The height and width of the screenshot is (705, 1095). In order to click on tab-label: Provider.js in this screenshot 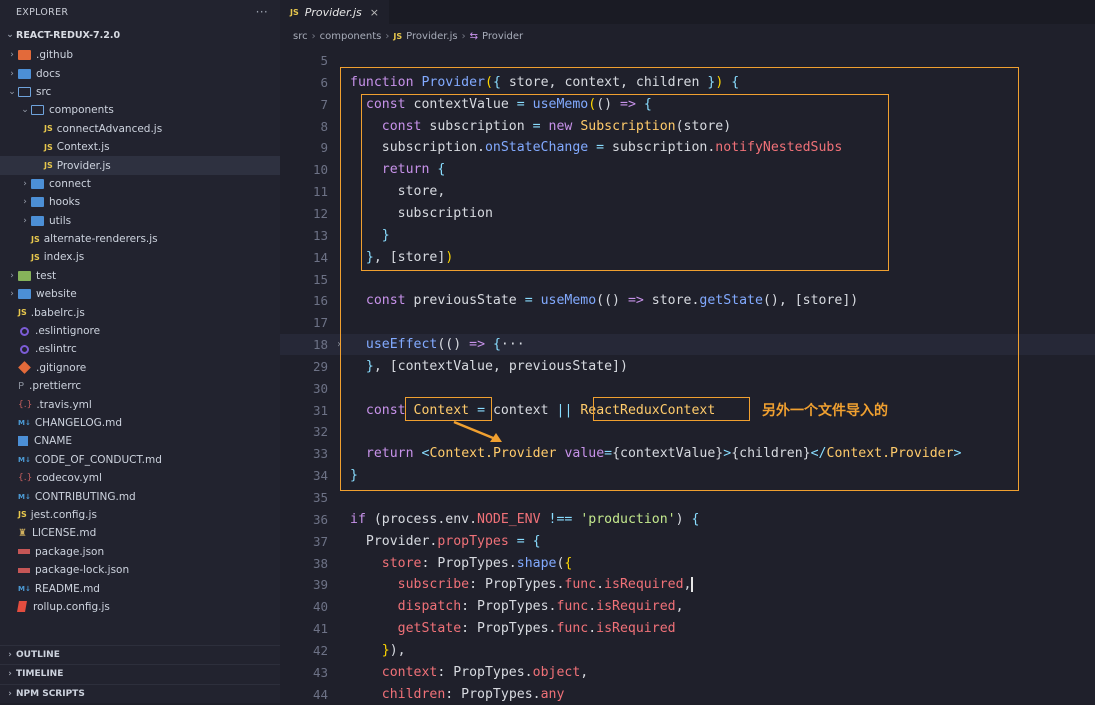, I will do `click(333, 12)`.